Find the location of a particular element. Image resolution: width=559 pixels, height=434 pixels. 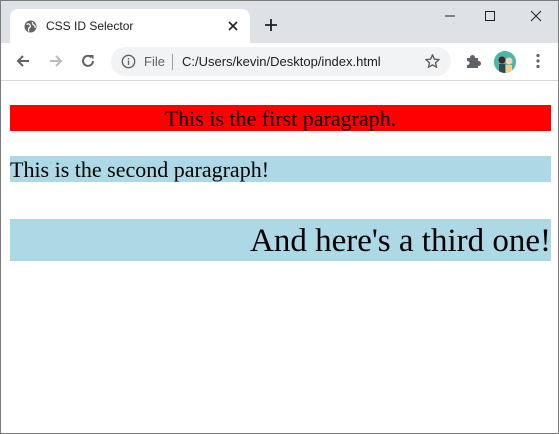

address-bar: File C:/Users/kevin/Desktop/index.html is located at coordinates (281, 61).